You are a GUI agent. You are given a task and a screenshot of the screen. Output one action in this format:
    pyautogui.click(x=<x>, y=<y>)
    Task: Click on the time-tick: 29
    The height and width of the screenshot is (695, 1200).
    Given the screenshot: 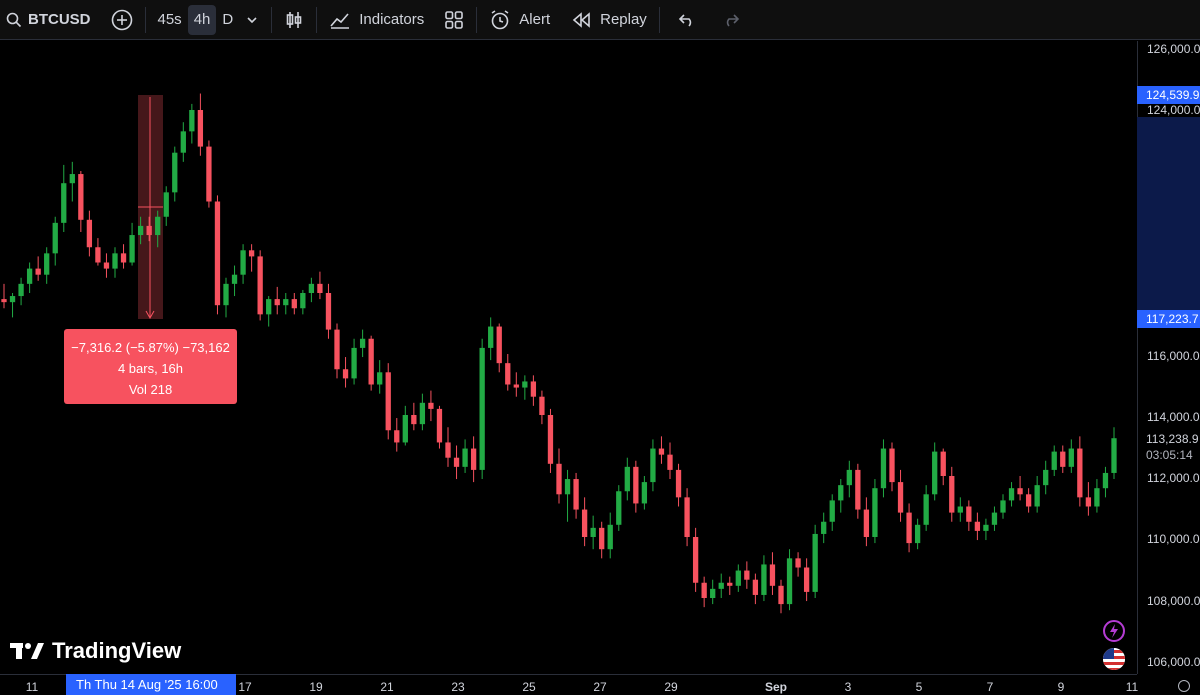 What is the action you would take?
    pyautogui.click(x=671, y=687)
    